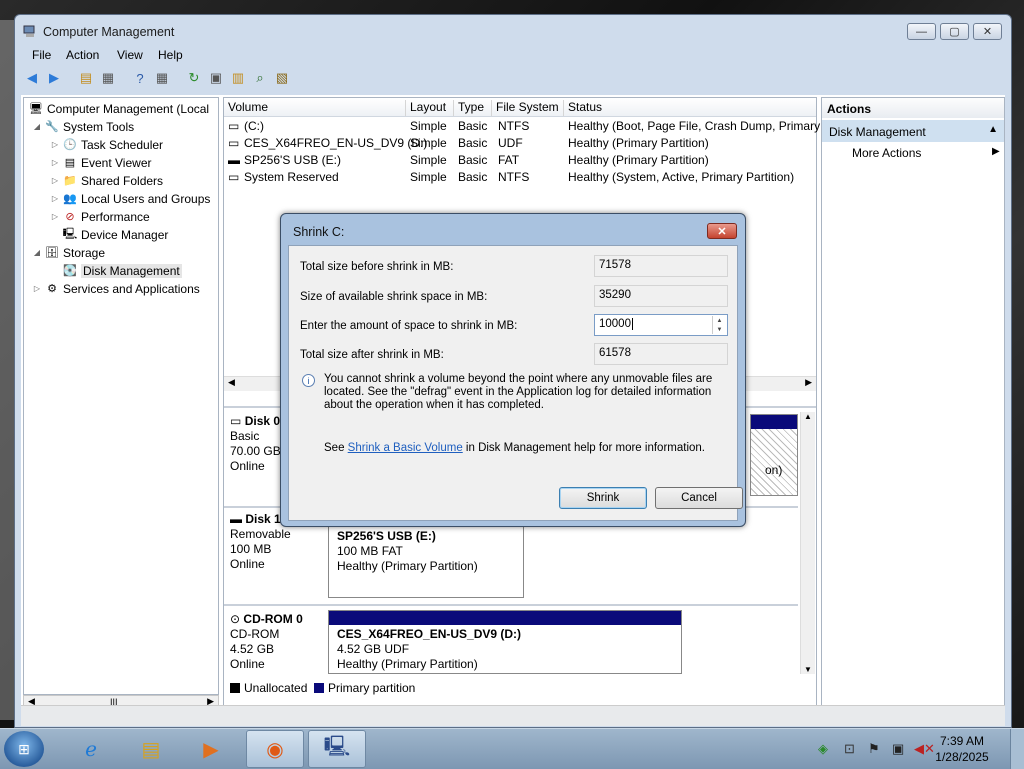 Image resolution: width=1024 pixels, height=769 pixels. What do you see at coordinates (690, 108) in the screenshot?
I see `column-status: Status` at bounding box center [690, 108].